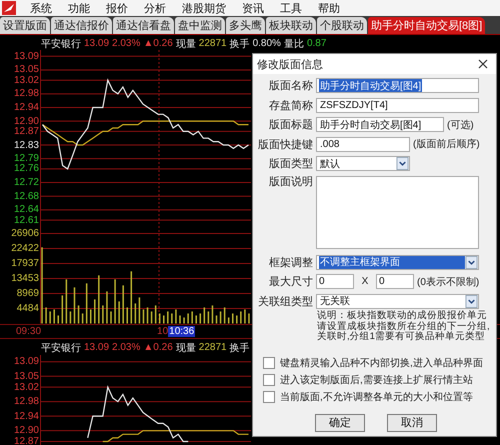 The height and width of the screenshot is (445, 500). I want to click on field-label: 最大尺寸, so click(290, 282).